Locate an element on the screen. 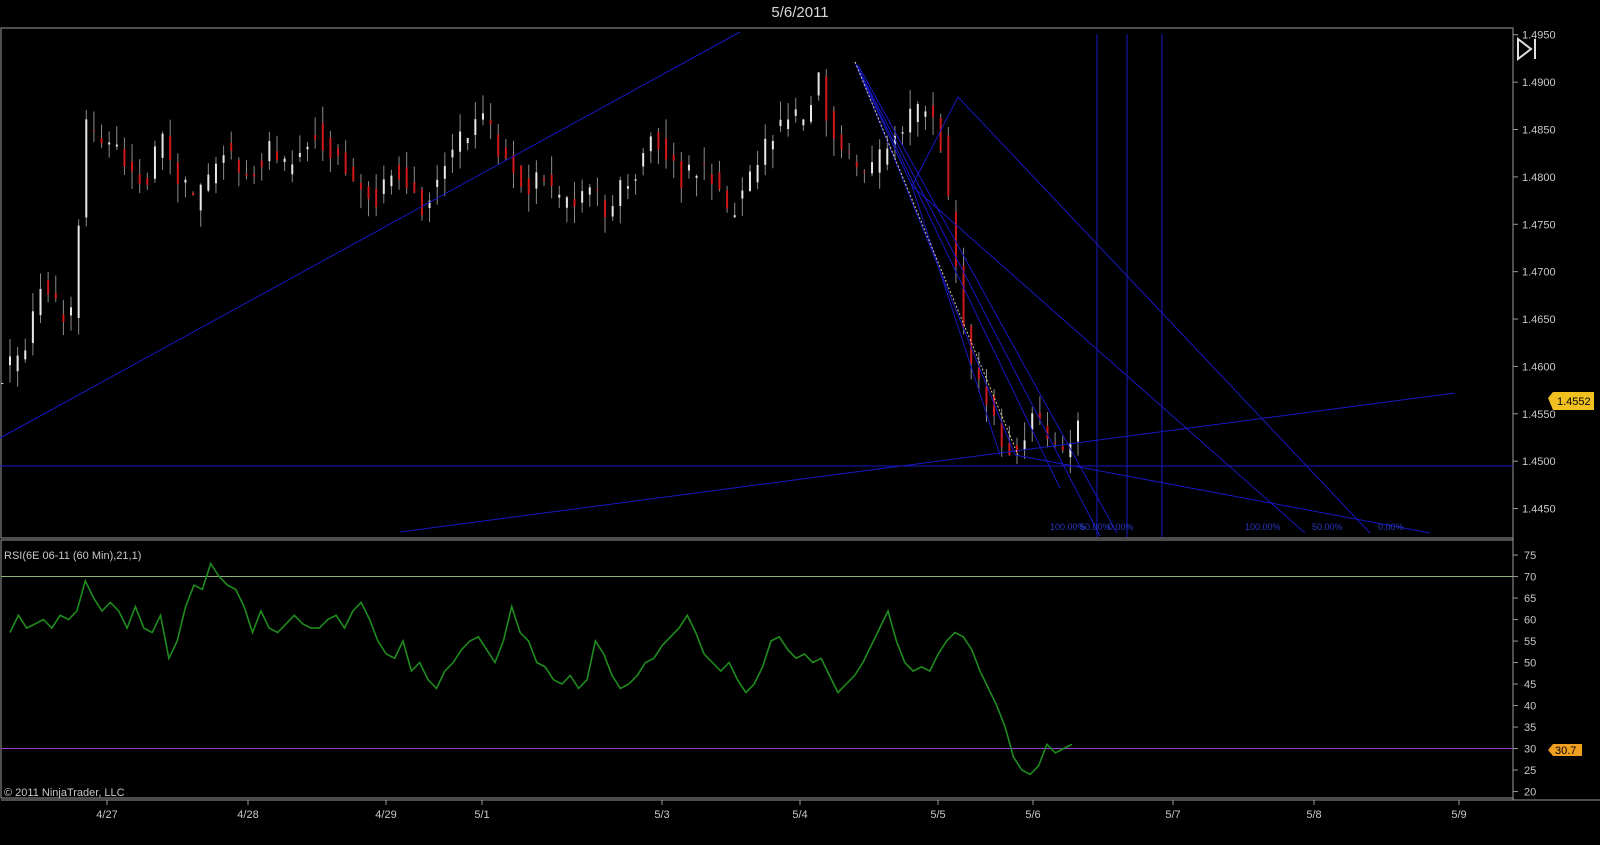 The width and height of the screenshot is (1600, 845). time-tick-label: 5/7 is located at coordinates (1172, 815).